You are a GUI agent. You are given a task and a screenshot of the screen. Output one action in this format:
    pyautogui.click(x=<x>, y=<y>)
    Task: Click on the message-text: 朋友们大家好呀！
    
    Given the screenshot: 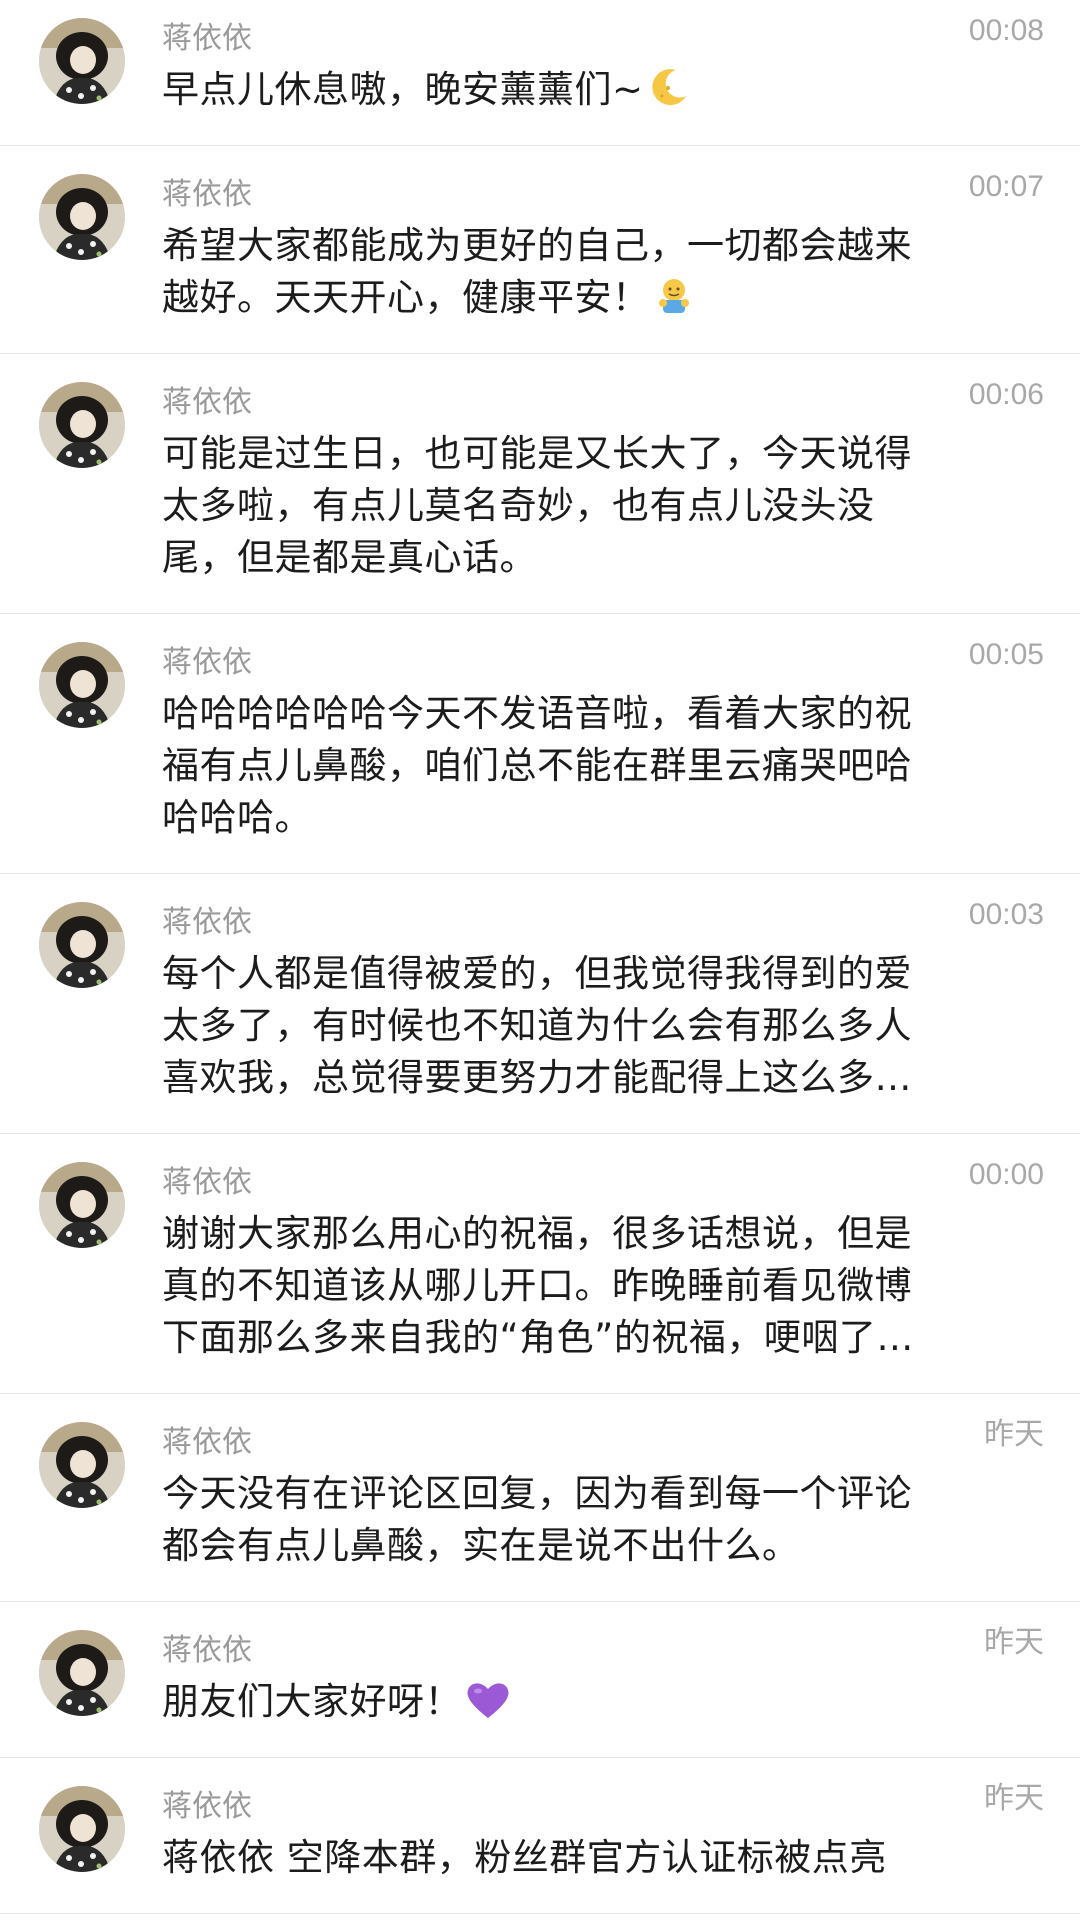 What is the action you would take?
    pyautogui.click(x=550, y=1702)
    